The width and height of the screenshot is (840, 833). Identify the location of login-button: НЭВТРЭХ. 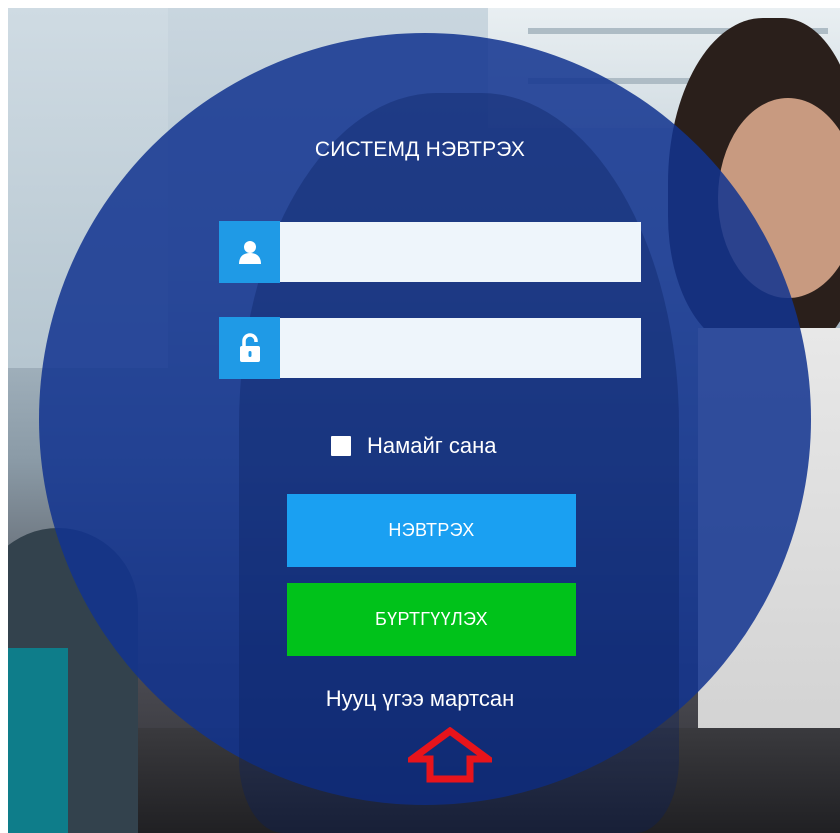
(431, 530).